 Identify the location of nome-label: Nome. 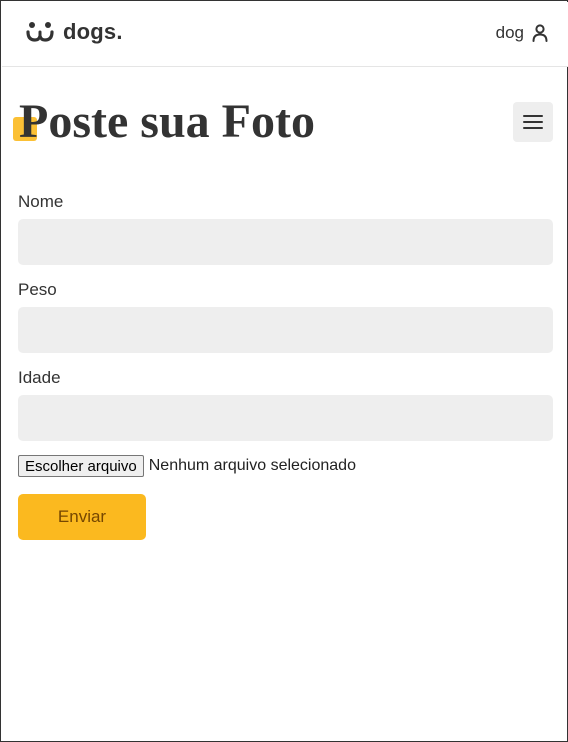
(41, 201).